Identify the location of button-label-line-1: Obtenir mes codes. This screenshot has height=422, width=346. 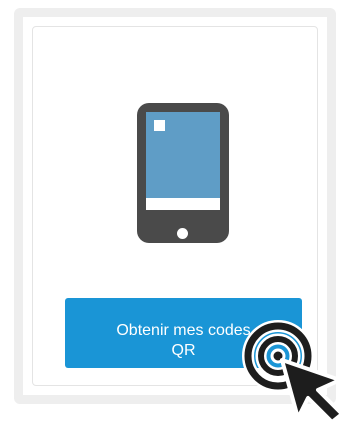
(183, 330).